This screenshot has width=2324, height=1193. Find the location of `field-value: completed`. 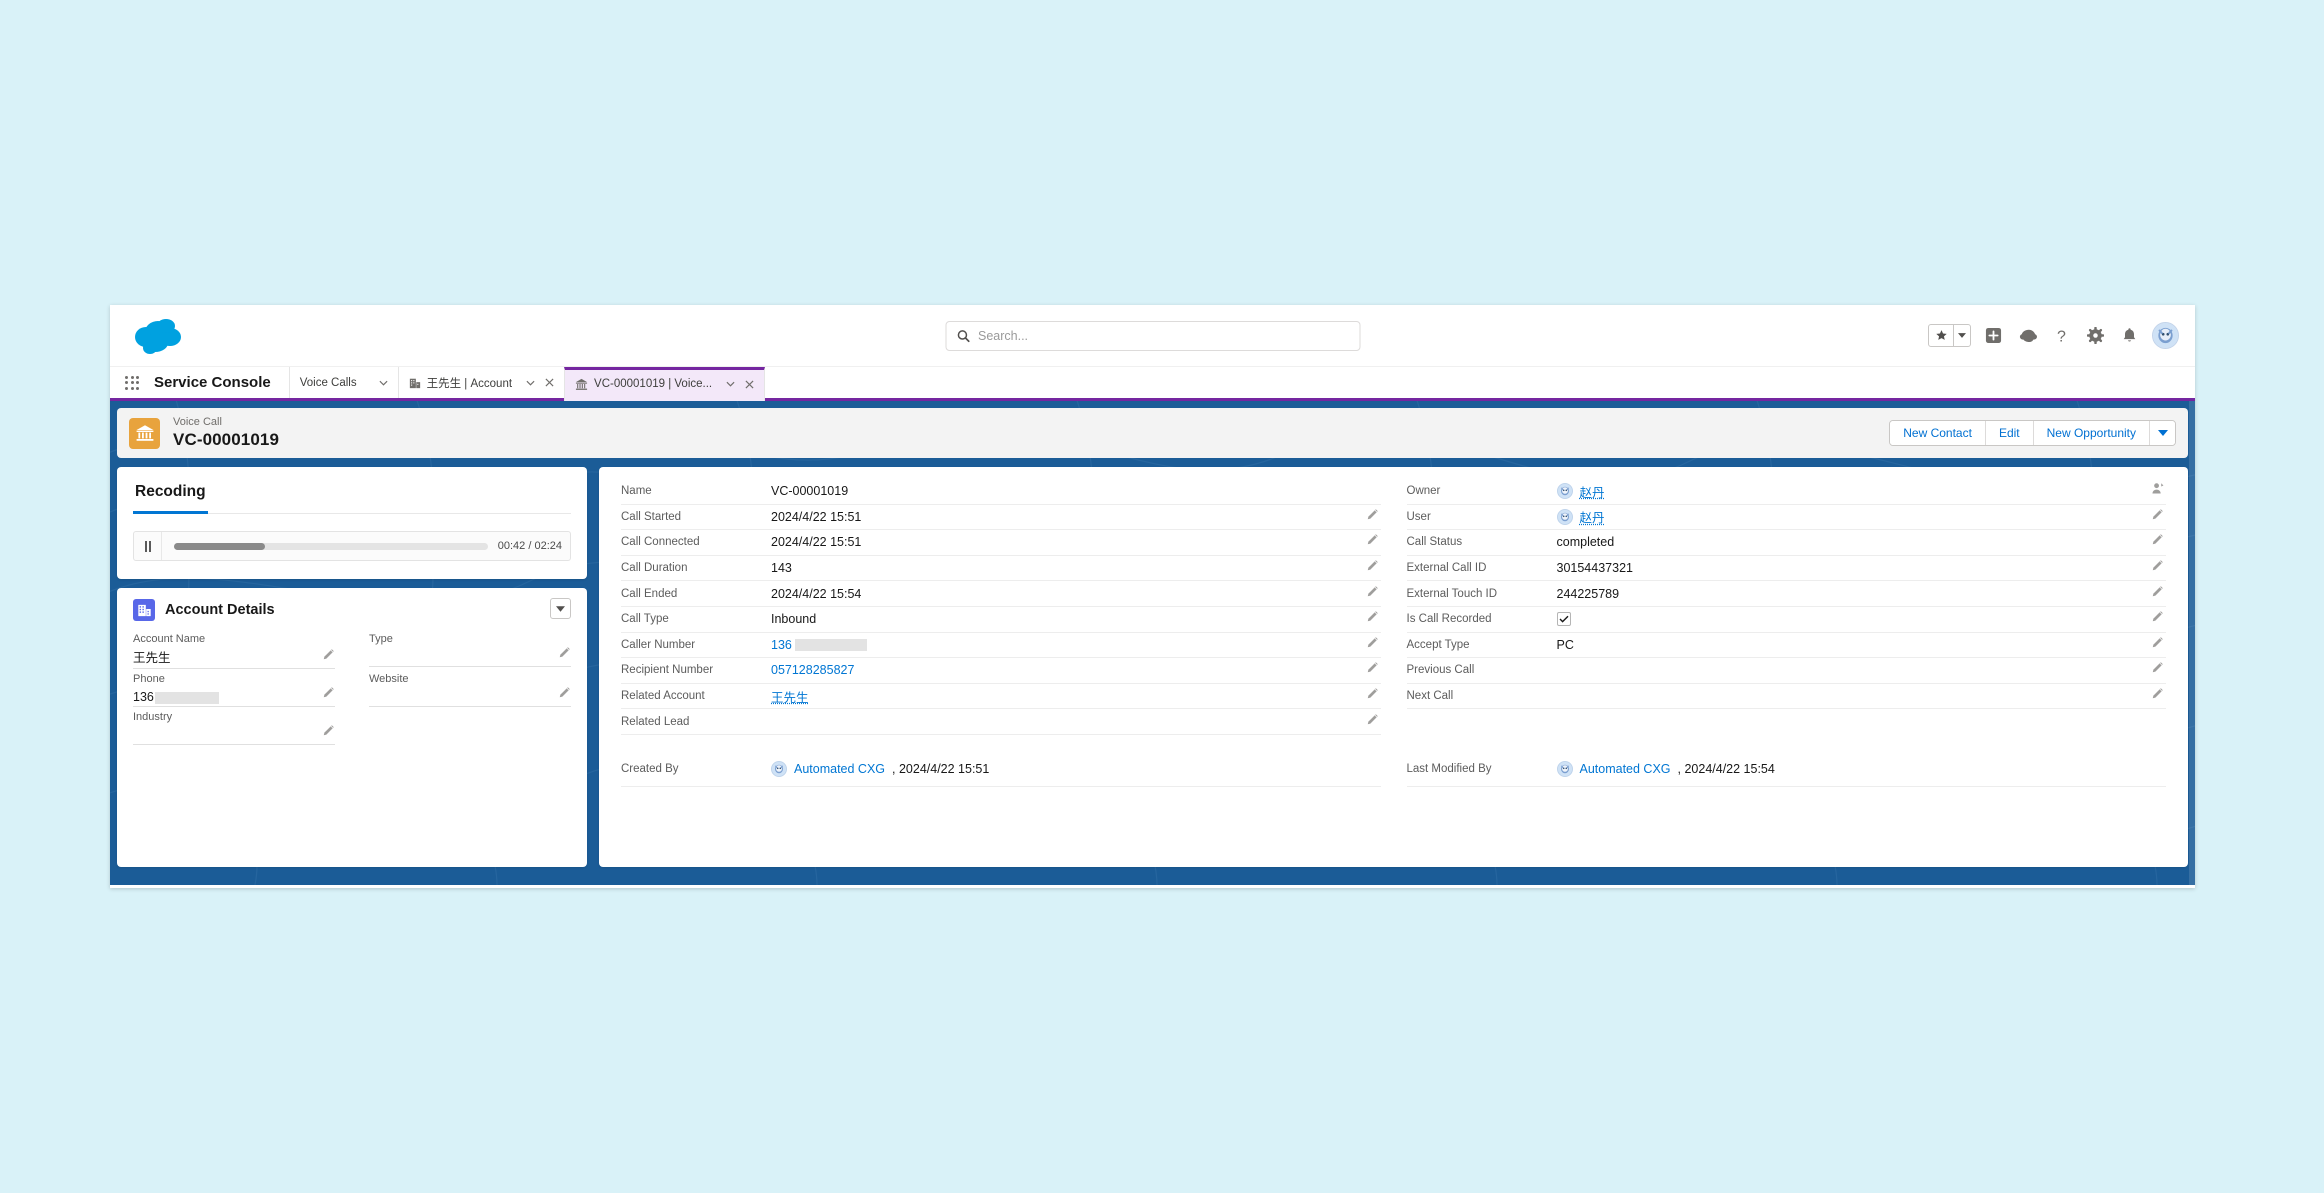

field-value: completed is located at coordinates (1585, 542).